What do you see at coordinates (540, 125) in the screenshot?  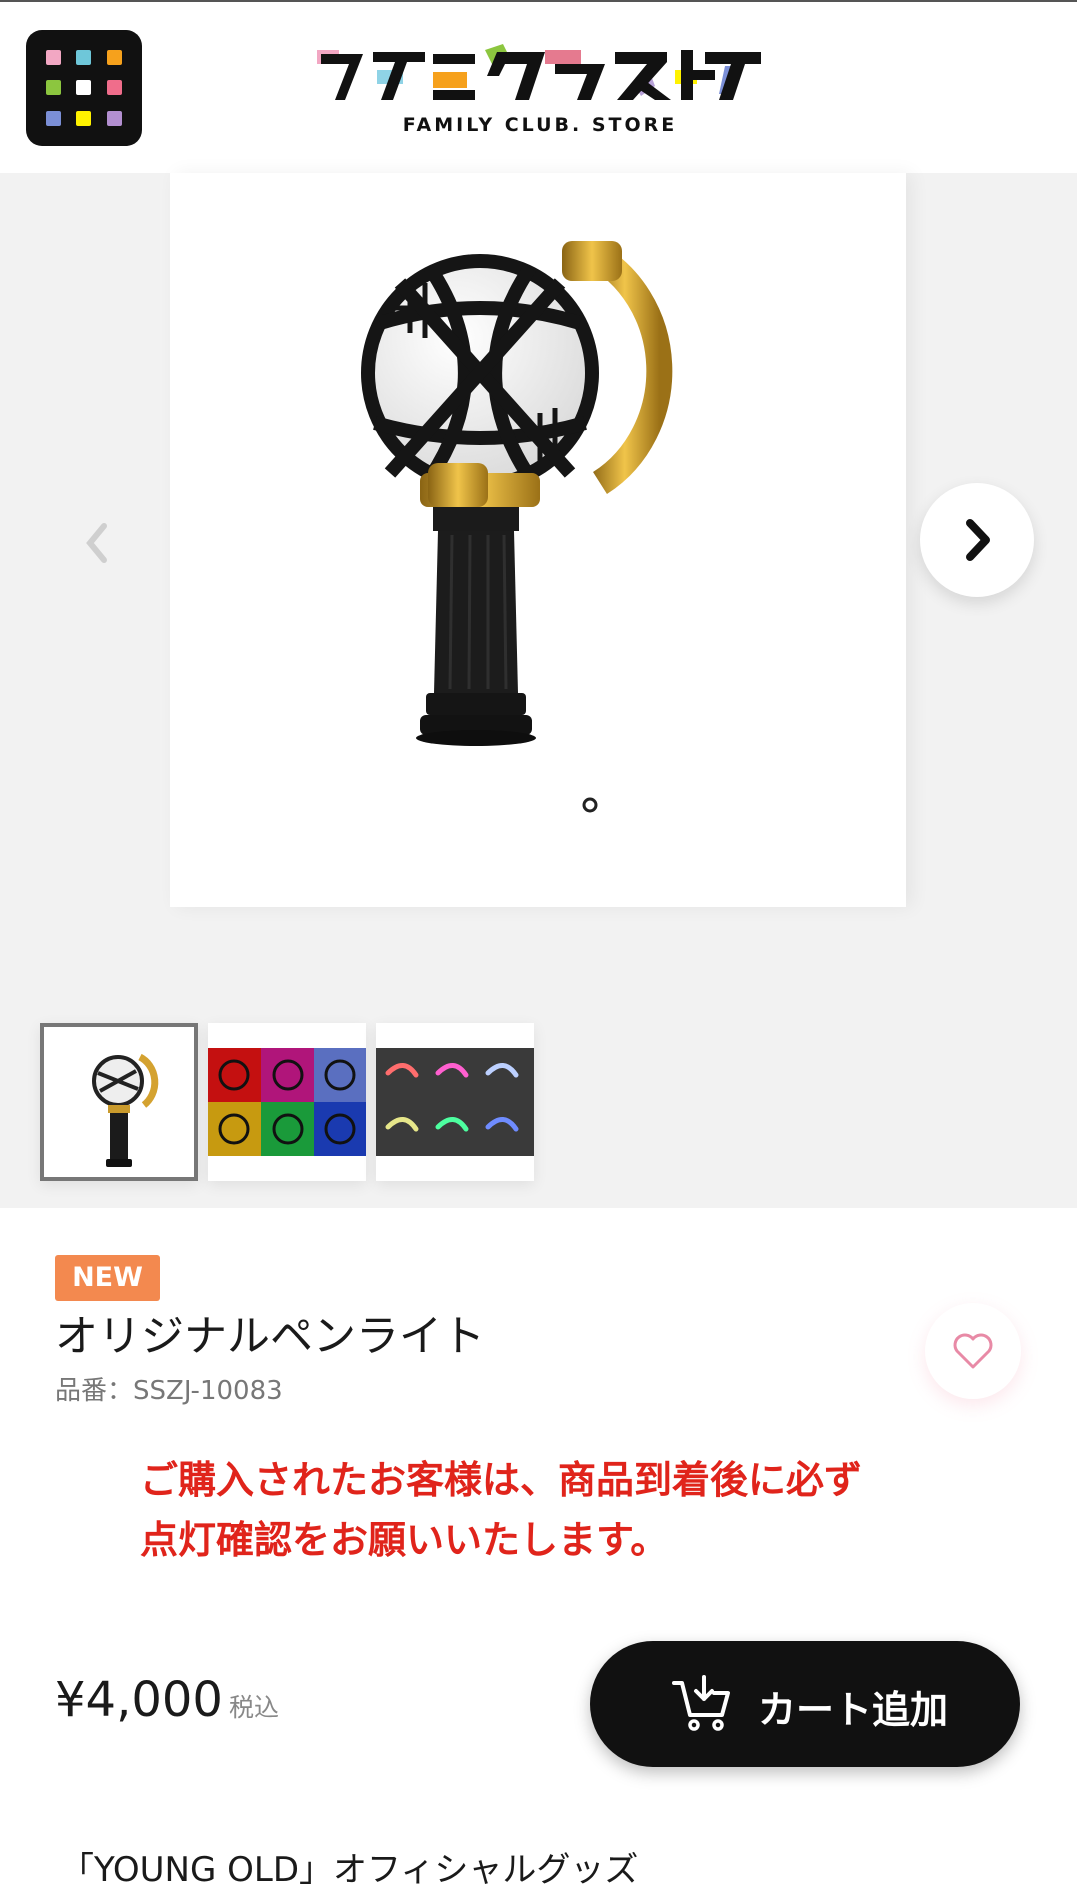 I see `logo-subtitle: FAMILY CLUB. STORE` at bounding box center [540, 125].